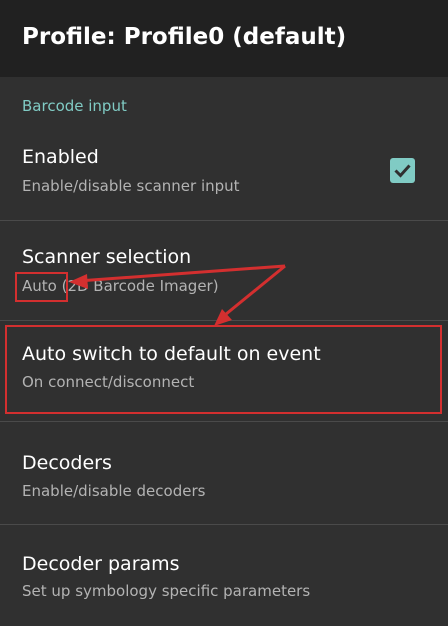 The image size is (448, 626). What do you see at coordinates (171, 354) in the screenshot?
I see `pref-title: Auto switch to default on event` at bounding box center [171, 354].